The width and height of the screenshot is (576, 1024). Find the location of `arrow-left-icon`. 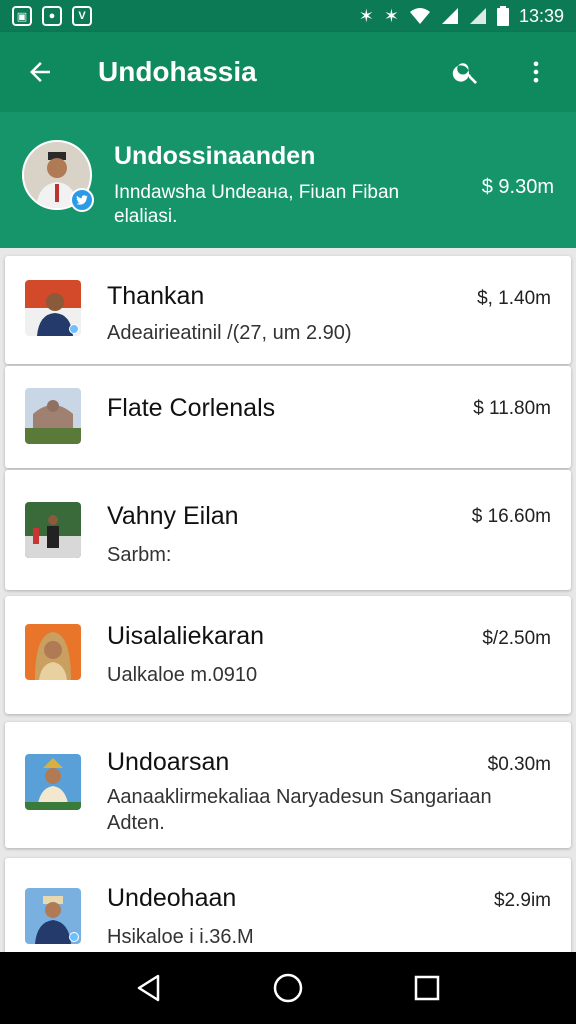

arrow-left-icon is located at coordinates (40, 72).